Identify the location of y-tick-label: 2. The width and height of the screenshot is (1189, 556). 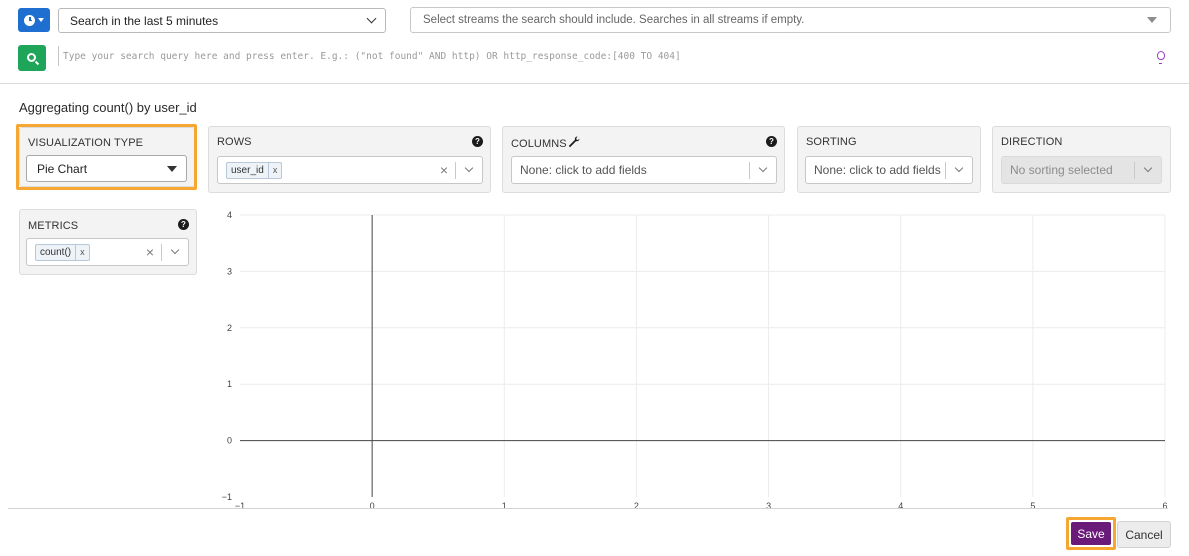
(229, 328).